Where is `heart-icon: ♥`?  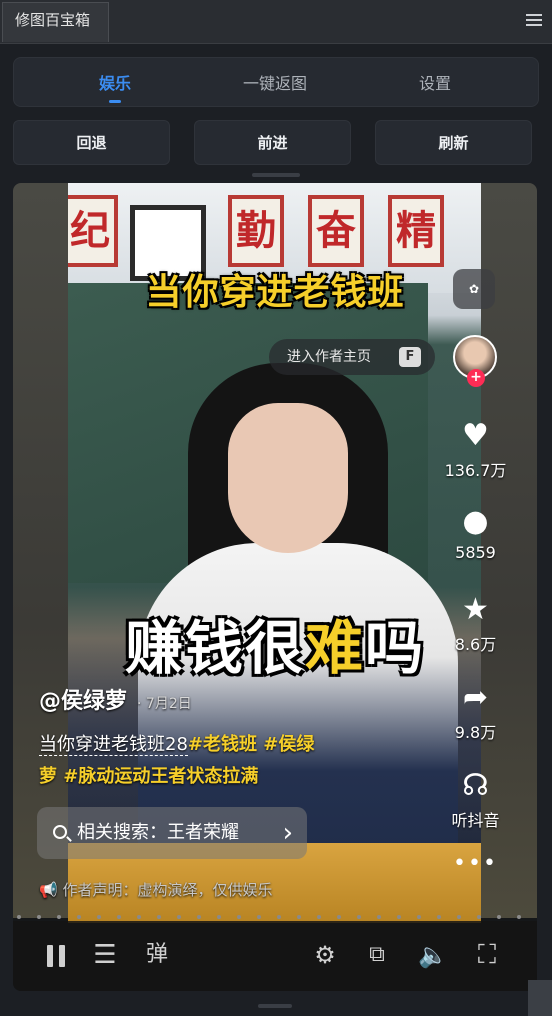
heart-icon: ♥ is located at coordinates (475, 435).